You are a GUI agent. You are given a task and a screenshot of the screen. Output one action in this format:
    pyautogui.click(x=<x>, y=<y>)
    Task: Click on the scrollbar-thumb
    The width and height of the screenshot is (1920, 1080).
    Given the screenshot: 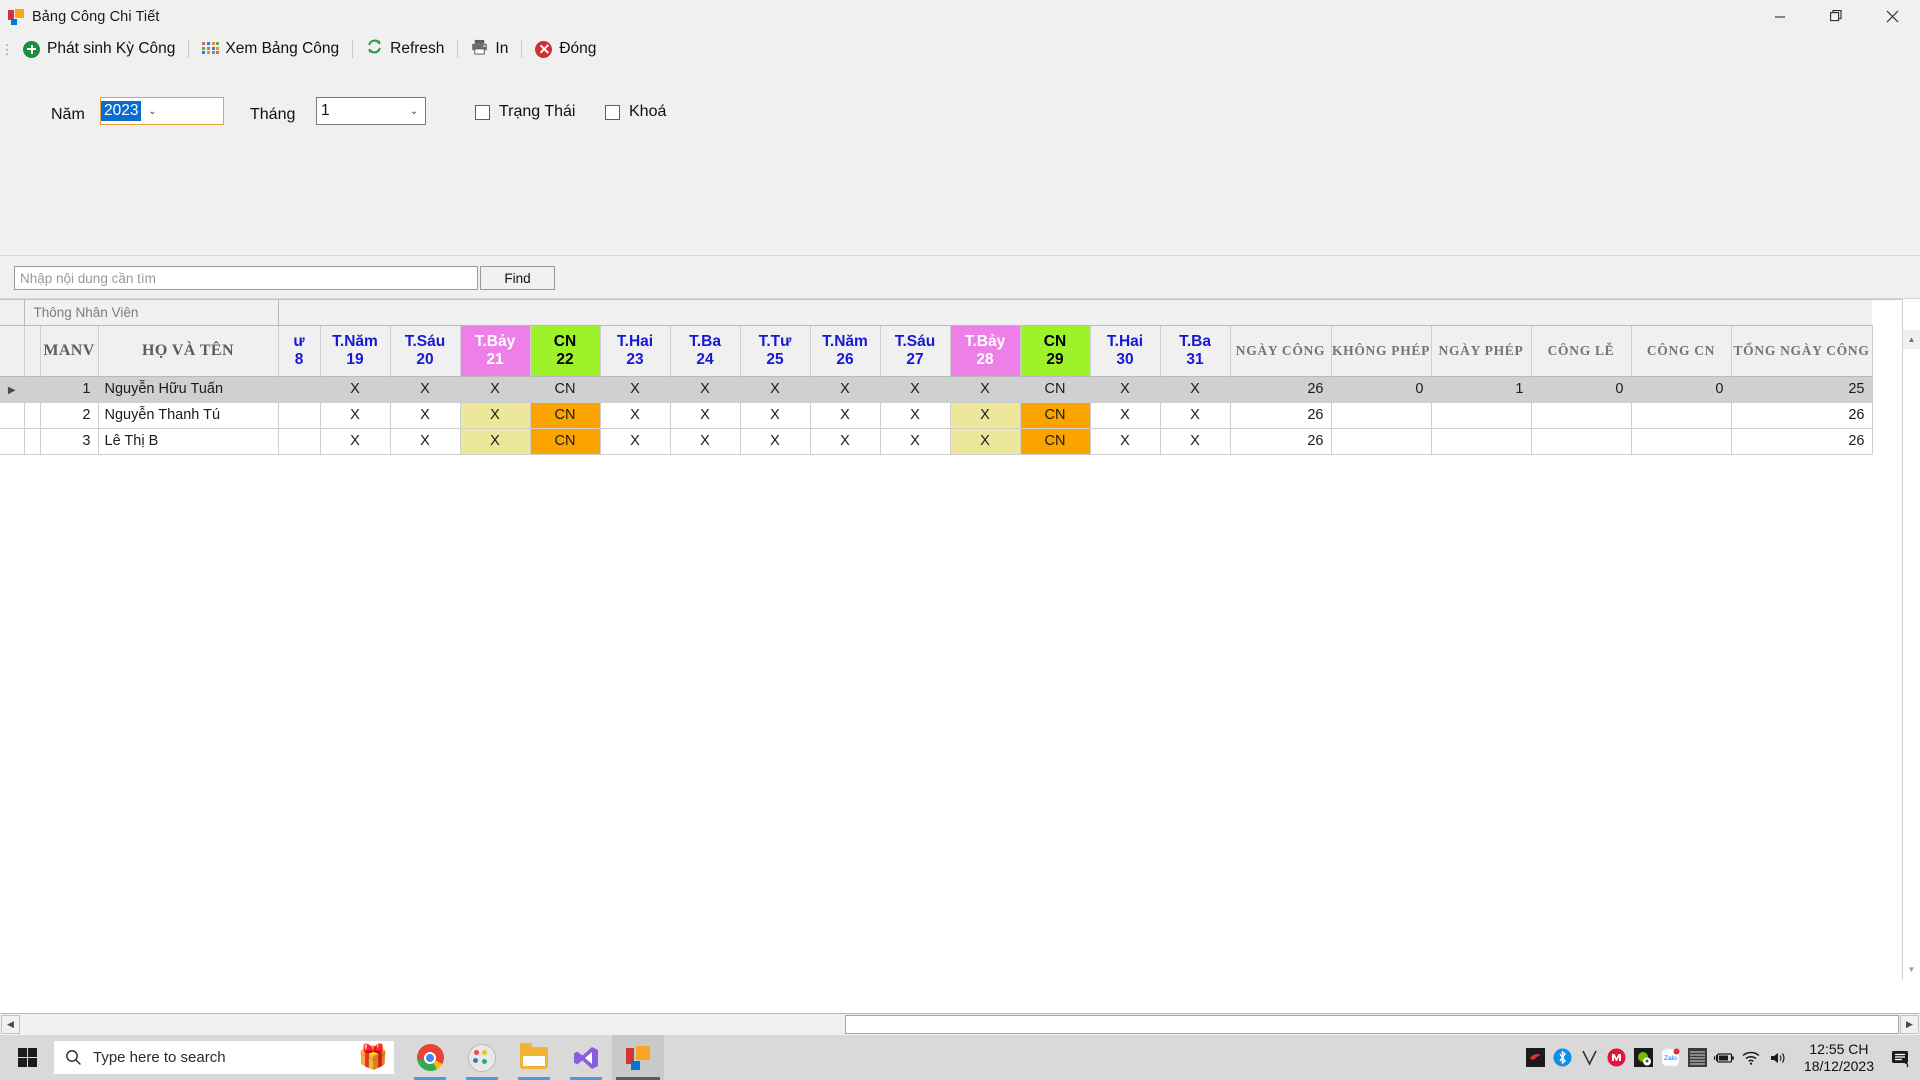 What is the action you would take?
    pyautogui.click(x=1372, y=1024)
    